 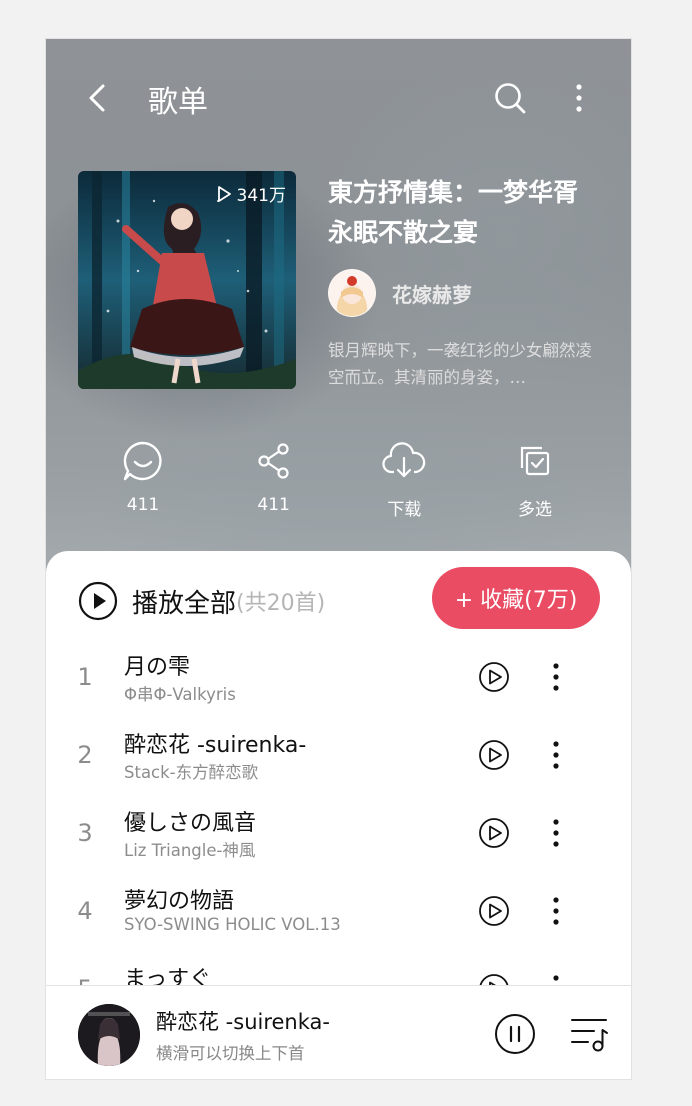 What do you see at coordinates (338, 766) in the screenshot?
I see `song-row: 2 酔恋花 -suirenka- Stack-东方醉恋歌` at bounding box center [338, 766].